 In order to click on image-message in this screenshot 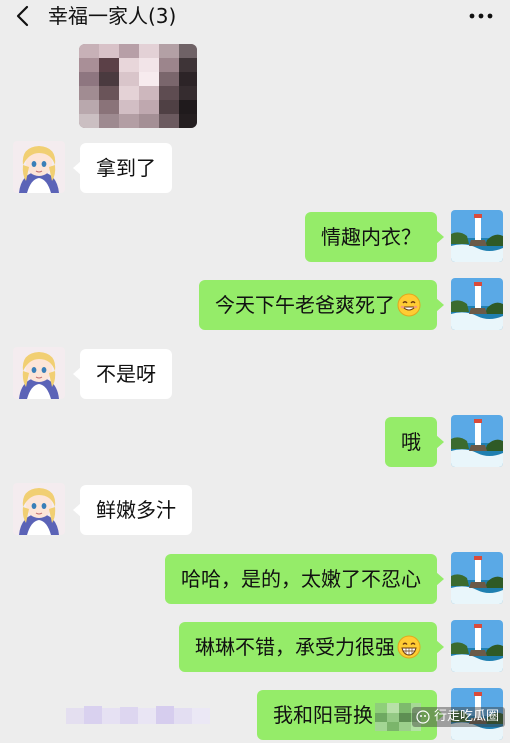, I will do `click(138, 86)`.